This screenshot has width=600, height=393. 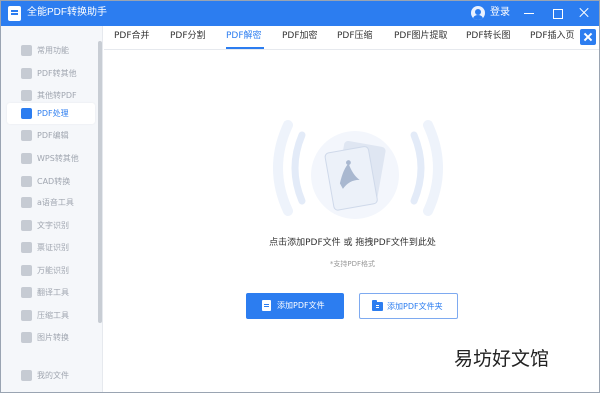 What do you see at coordinates (300, 36) in the screenshot?
I see `tab-pdf-encrypt: PDF加密` at bounding box center [300, 36].